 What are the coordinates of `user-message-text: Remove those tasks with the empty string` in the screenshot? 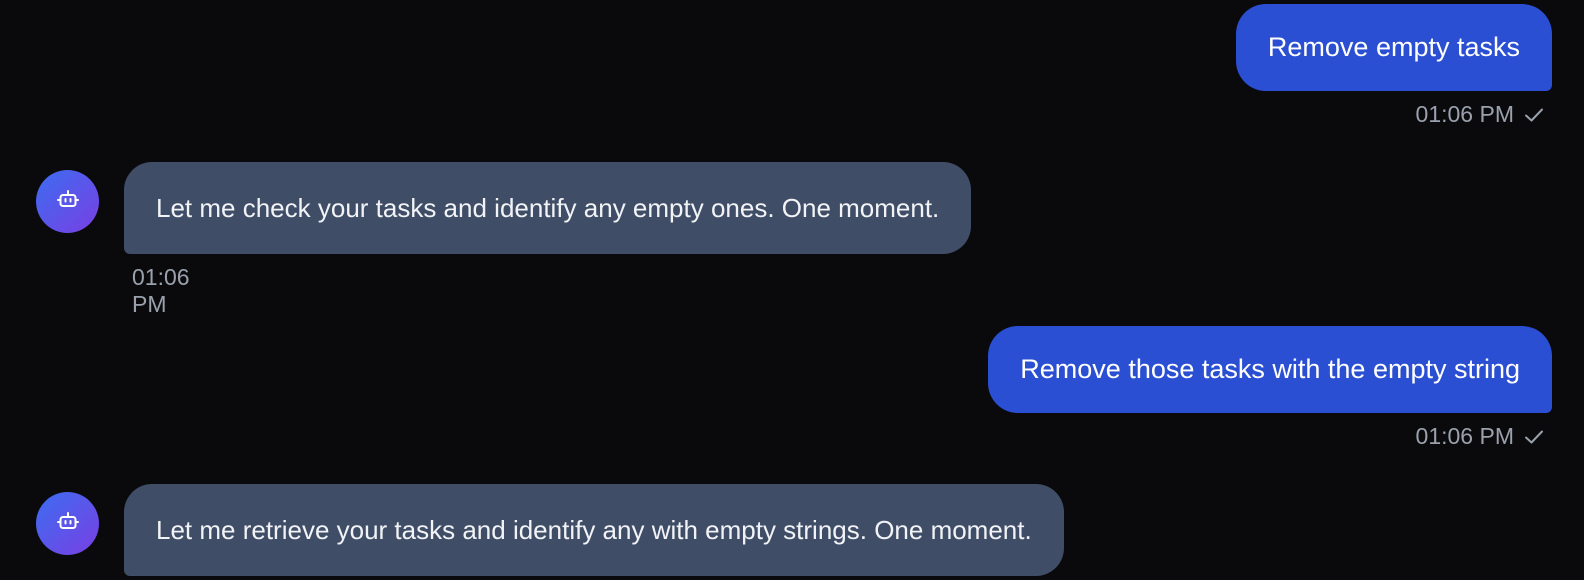 It's located at (1270, 369).